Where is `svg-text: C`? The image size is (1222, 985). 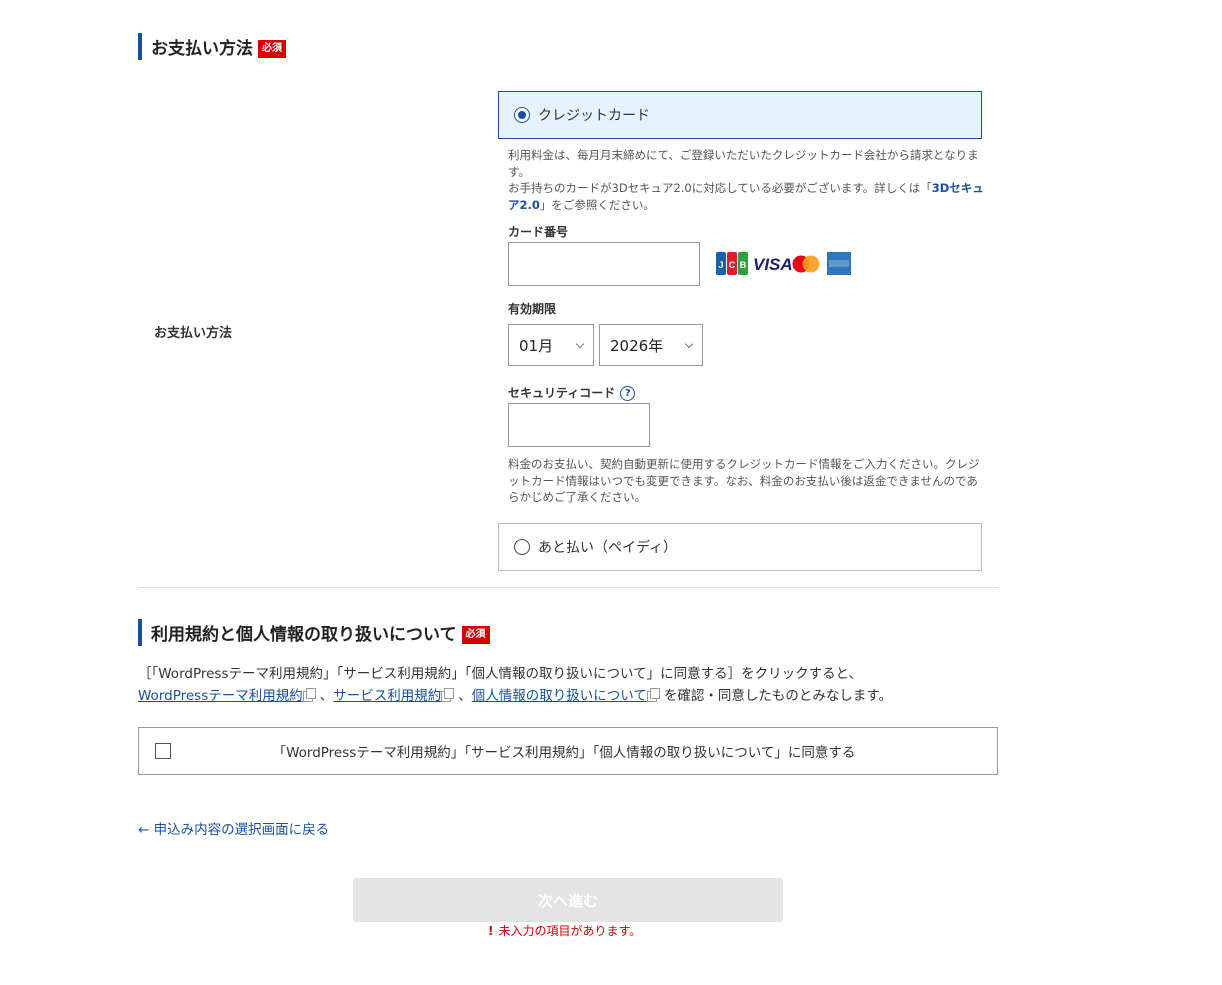
svg-text: C is located at coordinates (732, 265).